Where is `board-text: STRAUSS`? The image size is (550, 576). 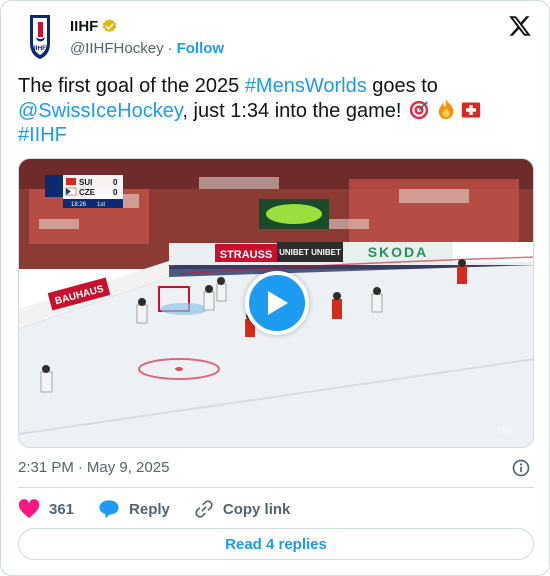 board-text: STRAUSS is located at coordinates (246, 255).